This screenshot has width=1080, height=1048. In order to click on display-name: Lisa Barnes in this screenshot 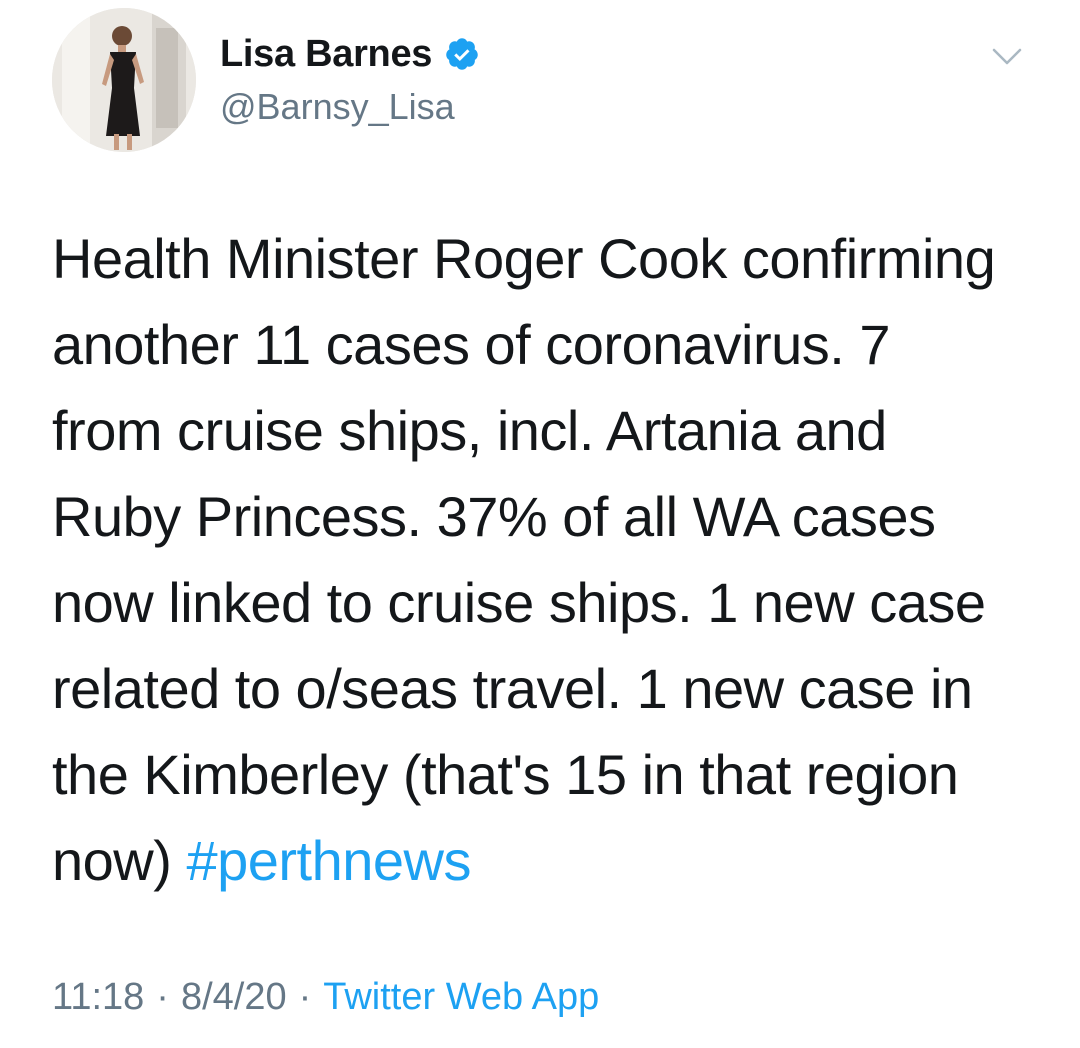, I will do `click(326, 54)`.